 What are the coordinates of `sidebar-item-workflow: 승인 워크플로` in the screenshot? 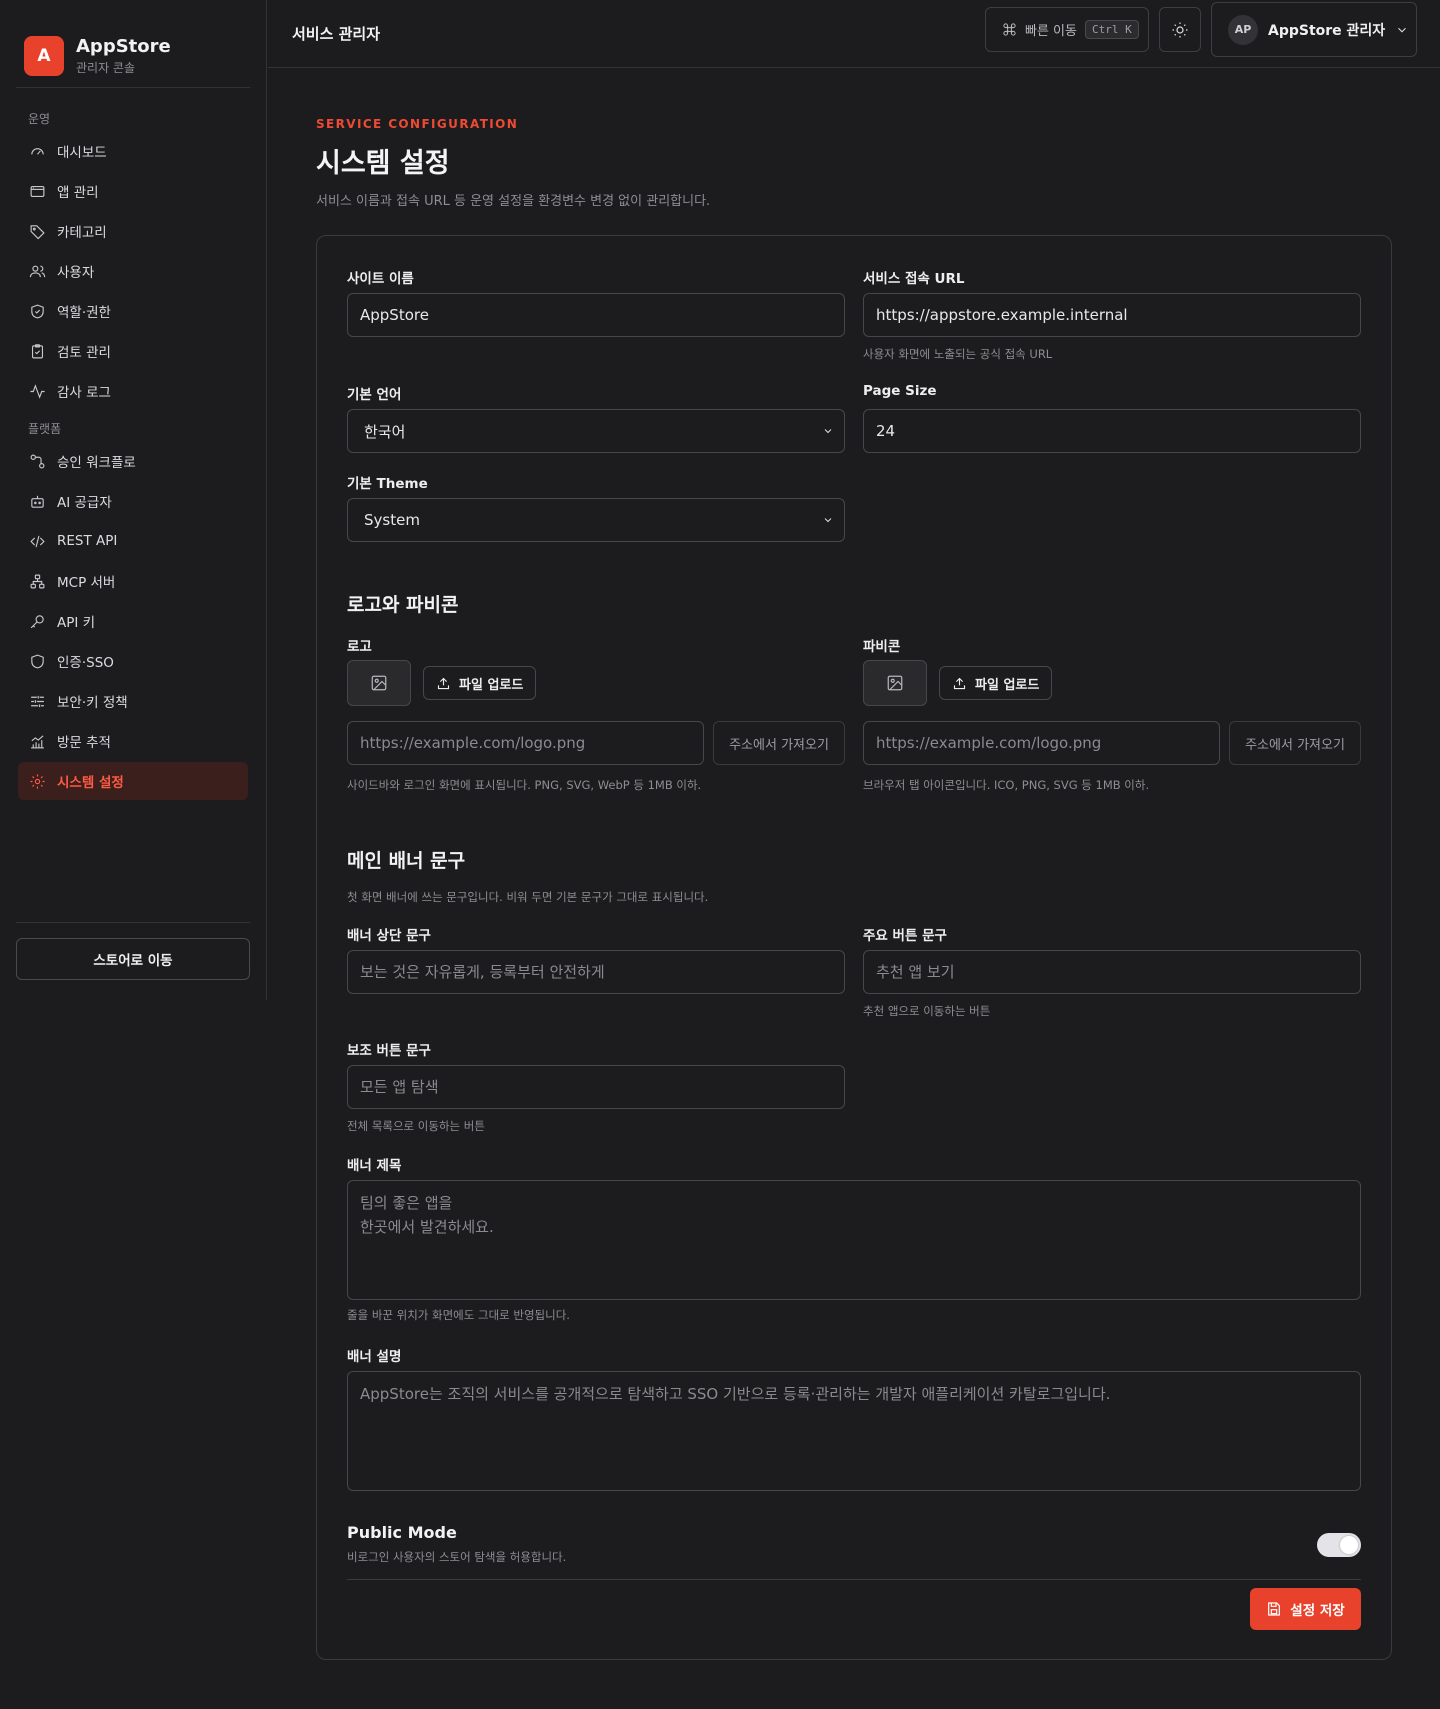 It's located at (133, 461).